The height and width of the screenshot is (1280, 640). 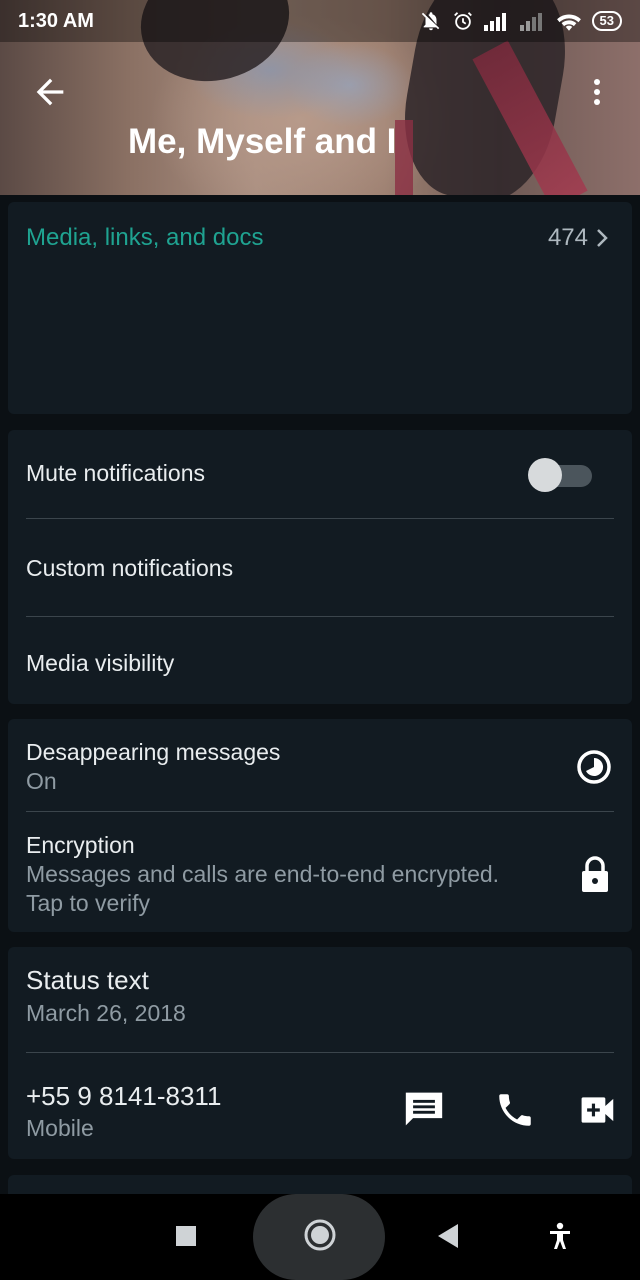 I want to click on encryption-label: Encryption, so click(x=80, y=845).